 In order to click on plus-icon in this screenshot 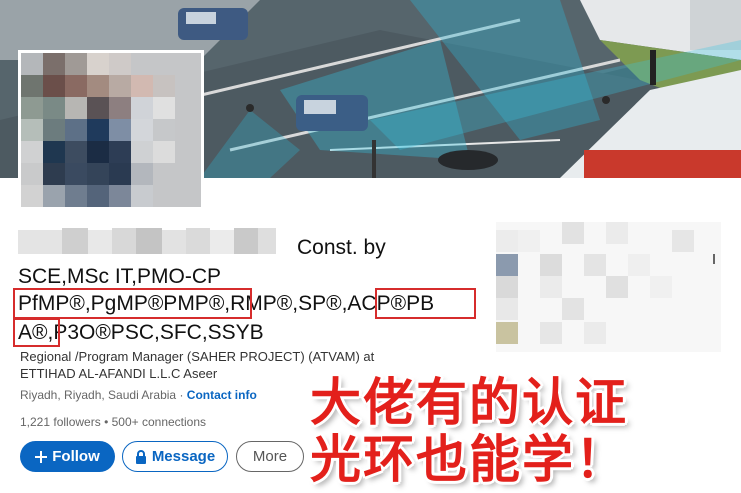, I will do `click(41, 456)`.